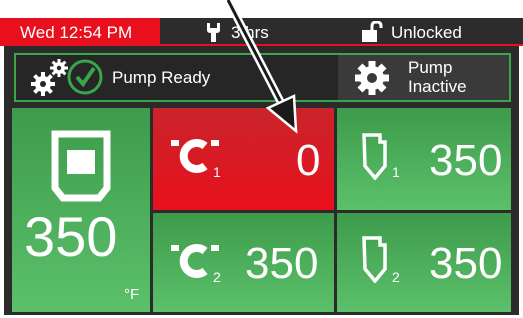 The image size is (523, 318). I want to click on hose-2-index: 2, so click(217, 277).